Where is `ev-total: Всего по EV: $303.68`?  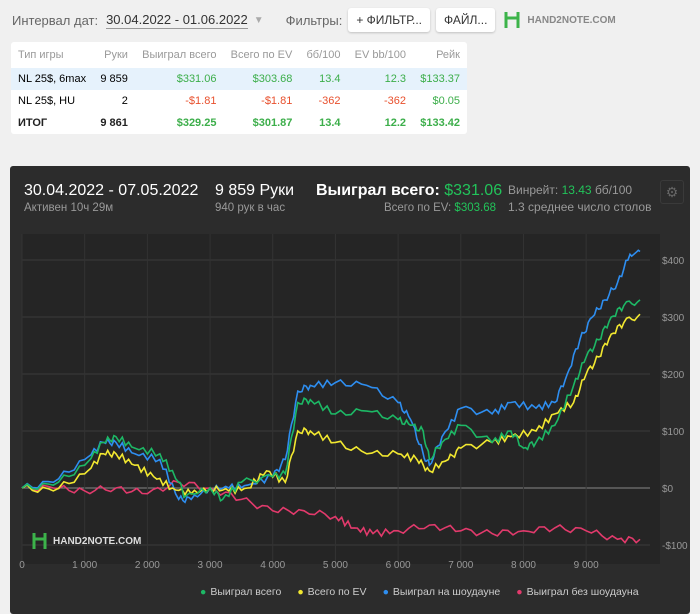 ev-total: Всего по EV: $303.68 is located at coordinates (440, 208).